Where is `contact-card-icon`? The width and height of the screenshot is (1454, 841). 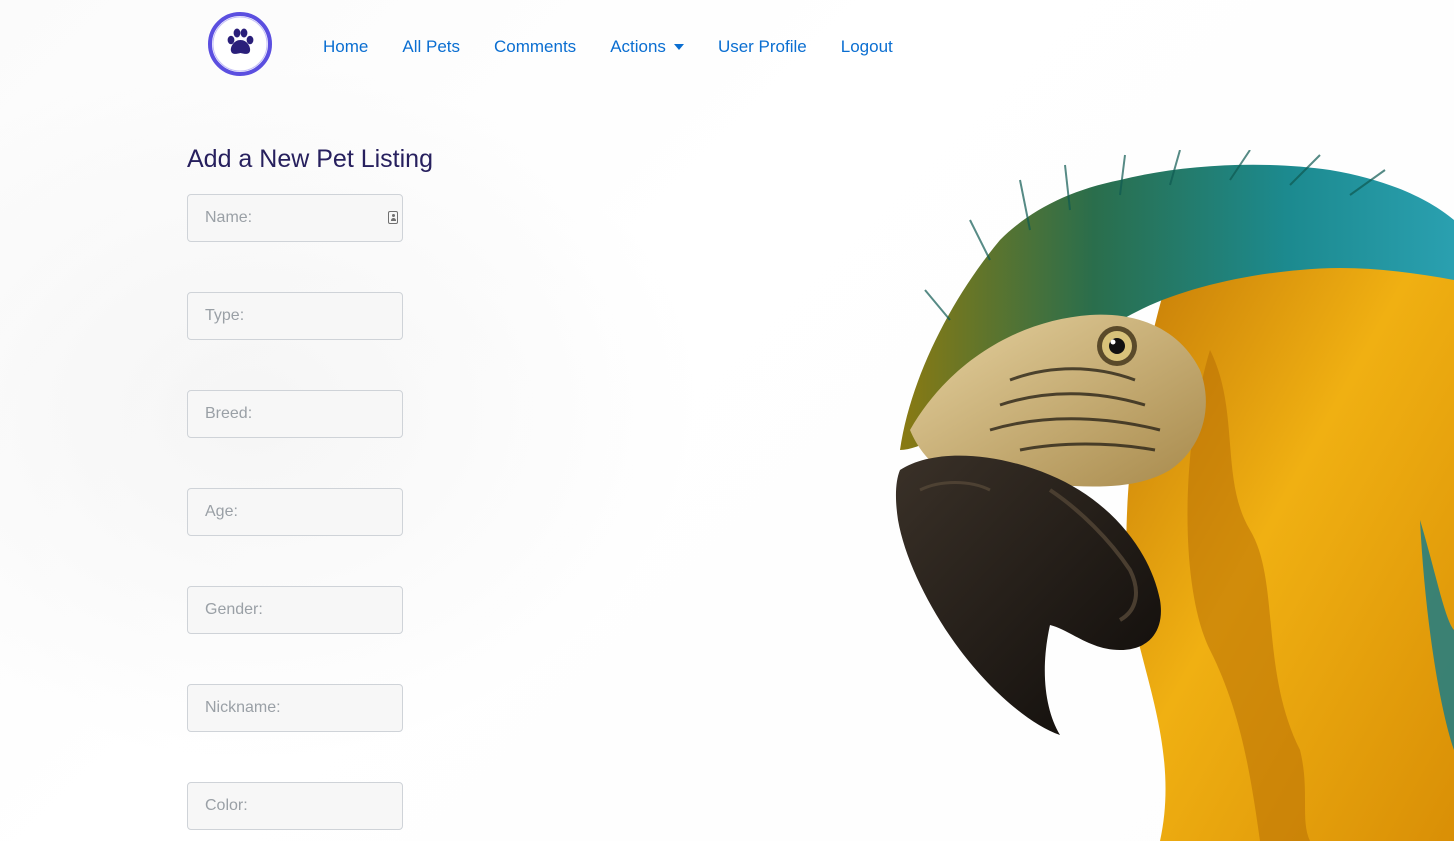 contact-card-icon is located at coordinates (393, 217).